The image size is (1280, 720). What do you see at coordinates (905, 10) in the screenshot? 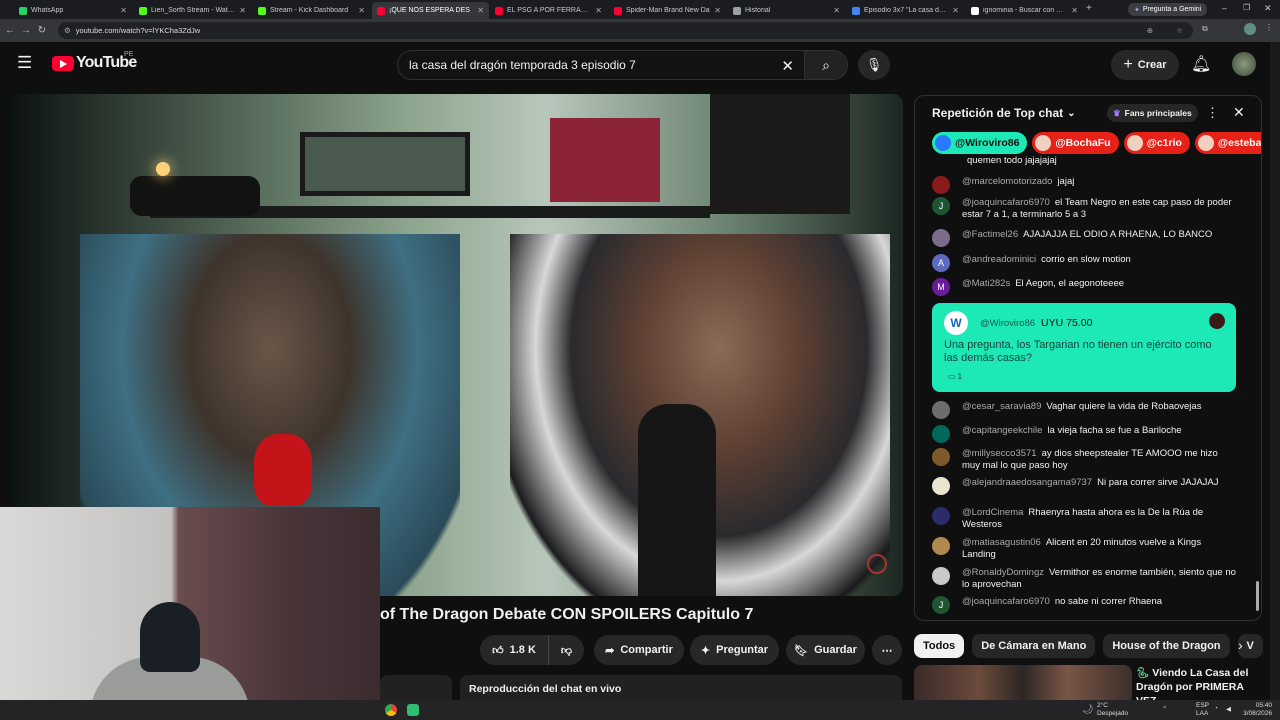
I see `browser-tab: Episodio 3x7 "La casa del d ✕` at bounding box center [905, 10].